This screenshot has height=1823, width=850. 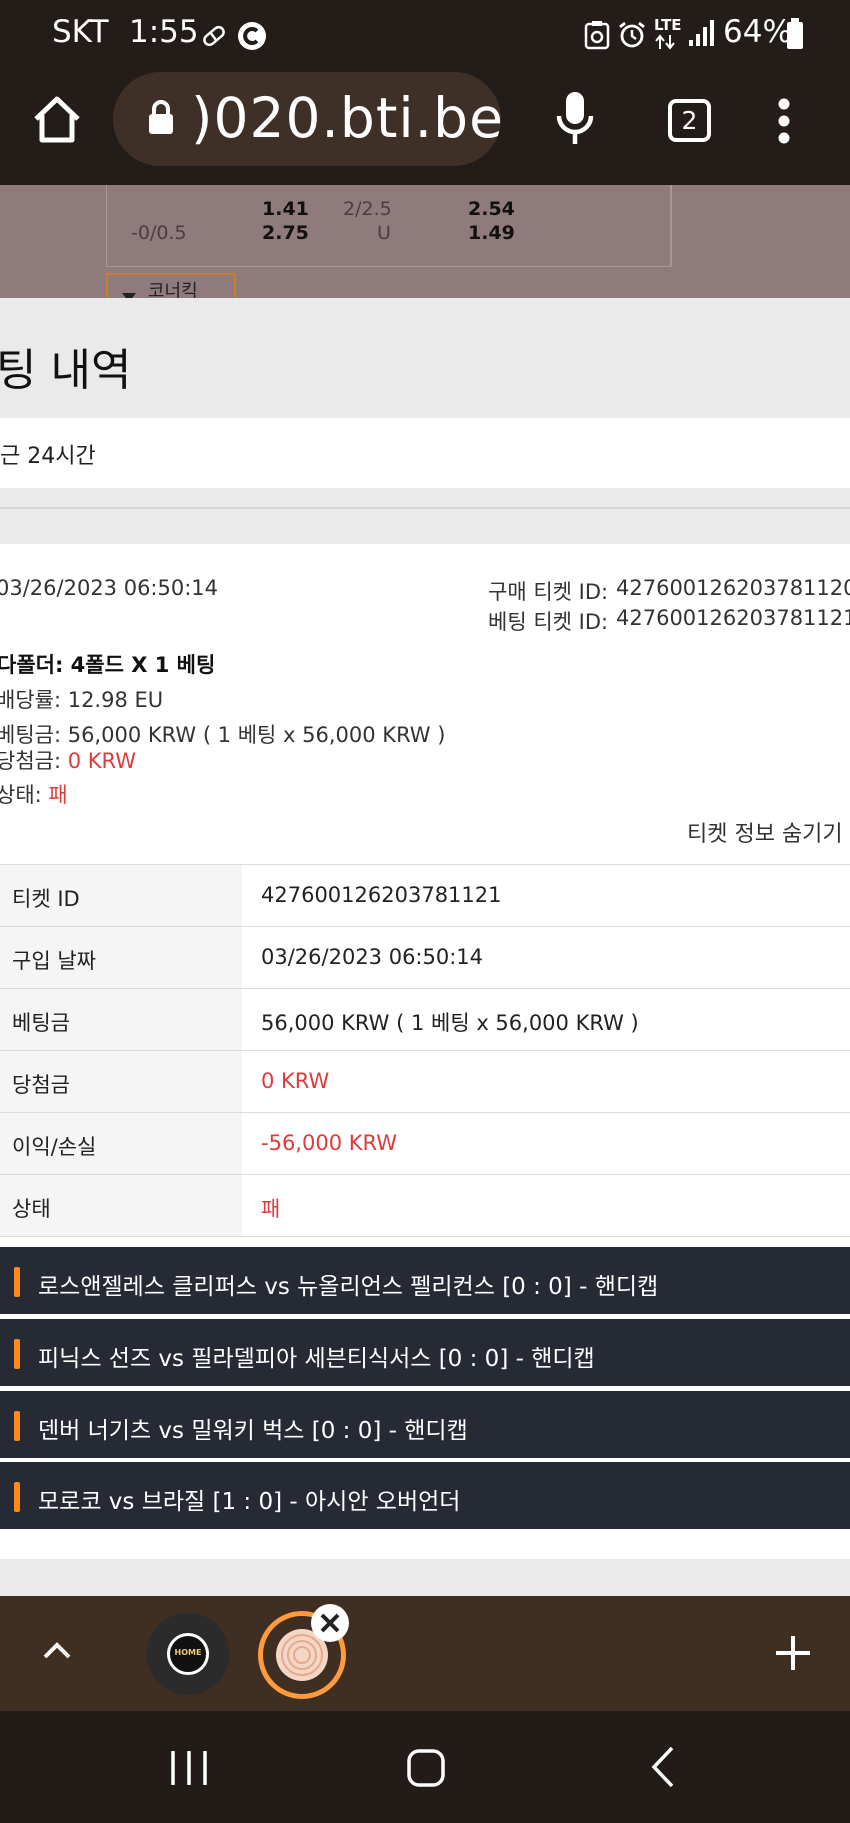 What do you see at coordinates (285, 209) in the screenshot?
I see `odds-top-1: 1.41` at bounding box center [285, 209].